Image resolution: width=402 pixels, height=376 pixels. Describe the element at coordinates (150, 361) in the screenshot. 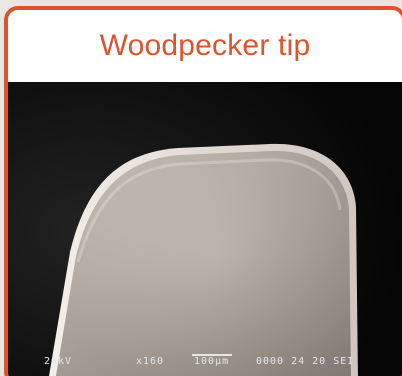

I see `magnification-label: x160` at that location.